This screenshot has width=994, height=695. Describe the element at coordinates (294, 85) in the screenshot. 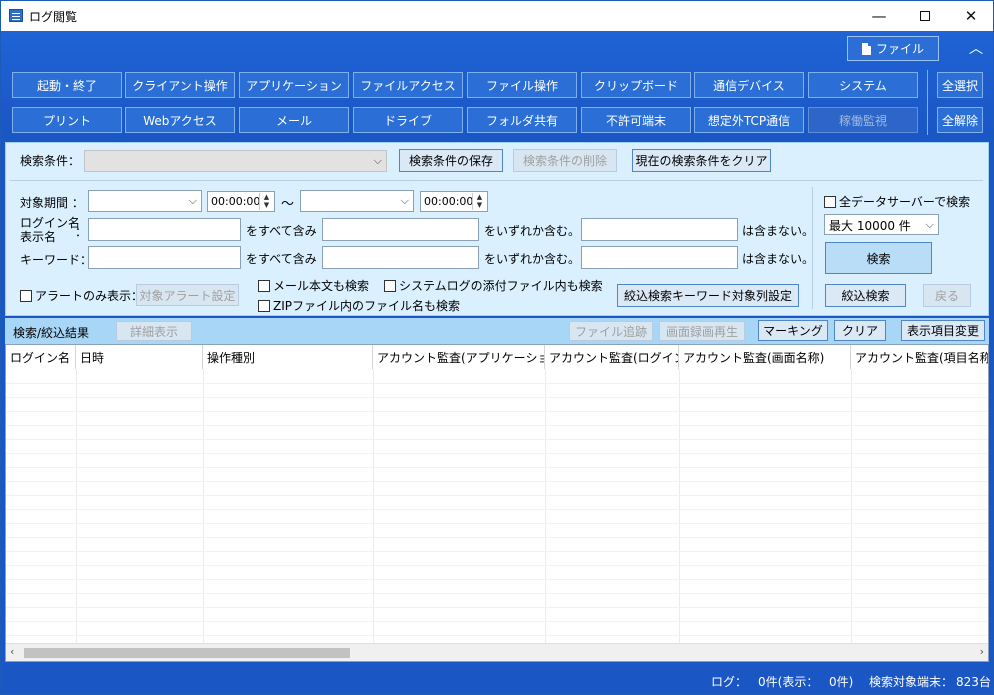

I see `category-application: アプリケーション` at that location.